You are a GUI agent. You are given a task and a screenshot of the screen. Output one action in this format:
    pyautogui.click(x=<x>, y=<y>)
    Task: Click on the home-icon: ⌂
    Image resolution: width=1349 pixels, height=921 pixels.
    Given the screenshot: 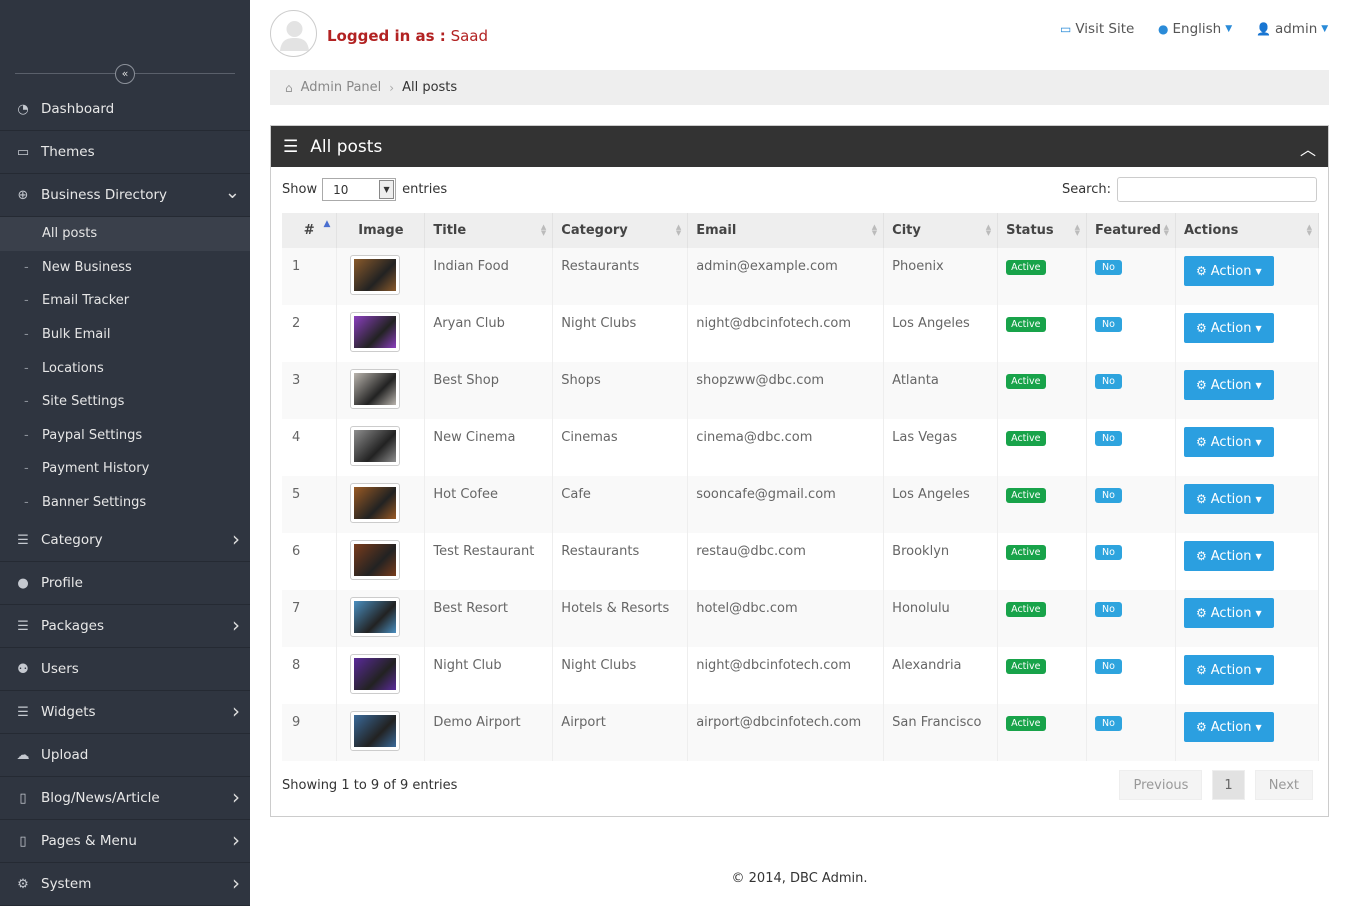 What is the action you would take?
    pyautogui.click(x=289, y=88)
    